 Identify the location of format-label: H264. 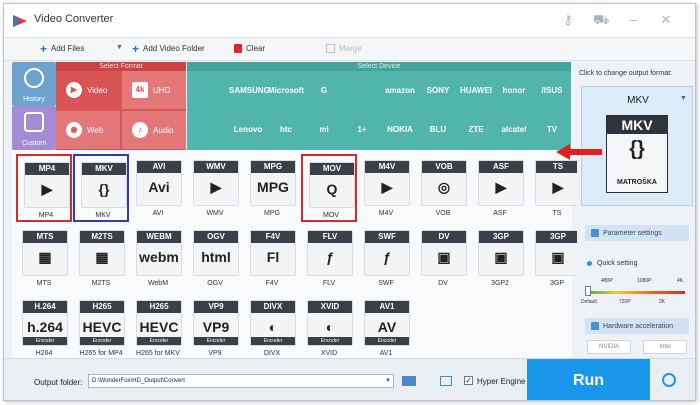
(44, 353).